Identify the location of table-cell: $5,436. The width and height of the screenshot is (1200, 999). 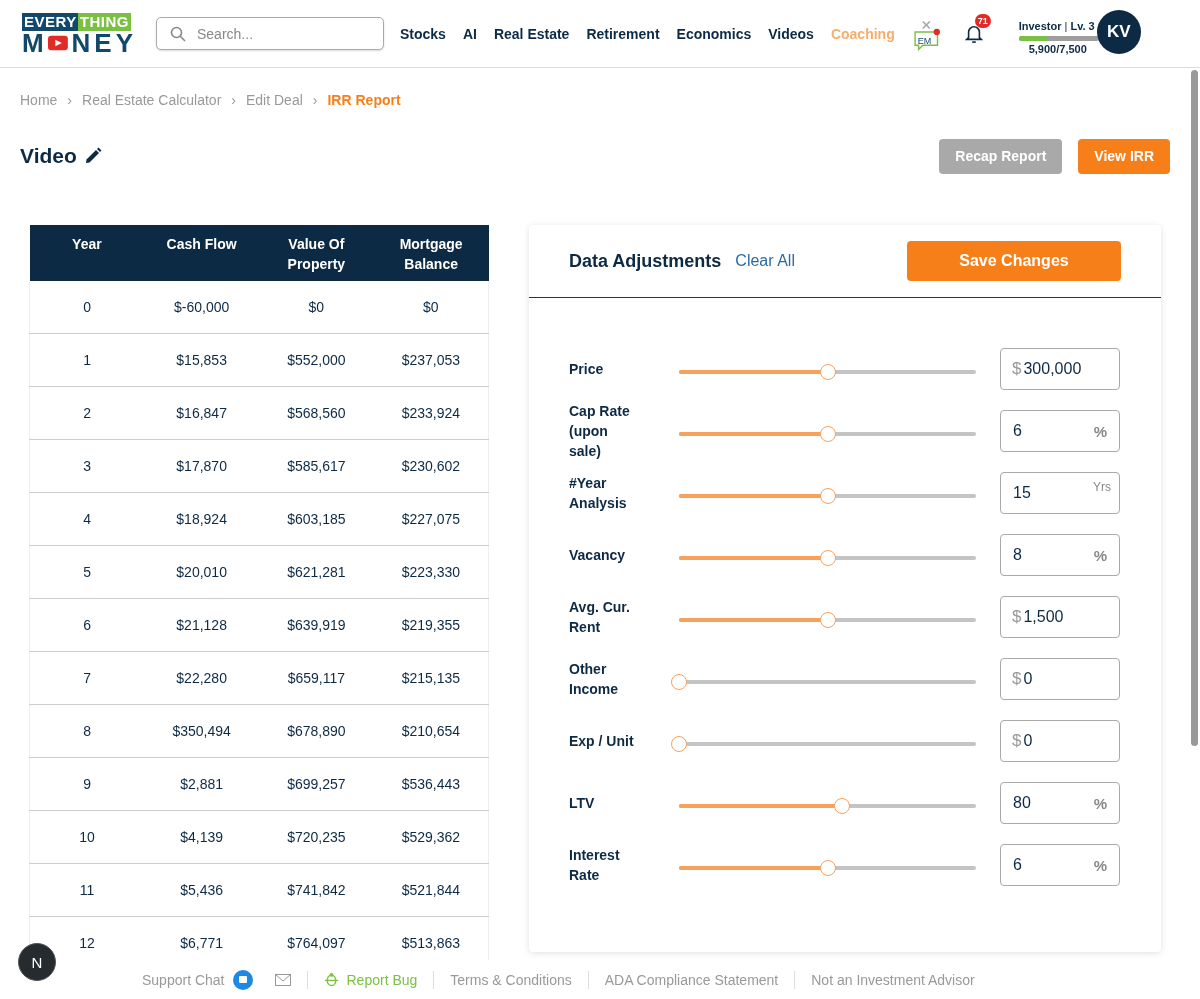
(201, 890).